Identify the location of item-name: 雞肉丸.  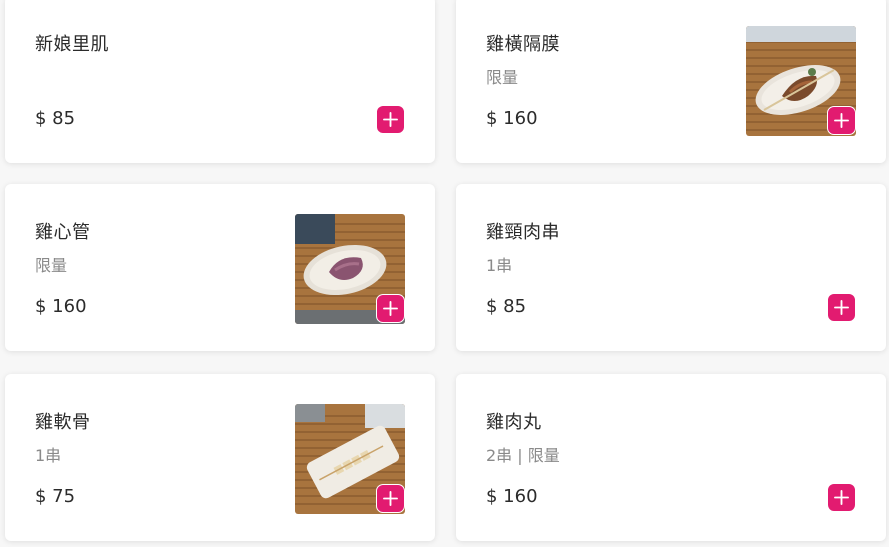
(514, 422).